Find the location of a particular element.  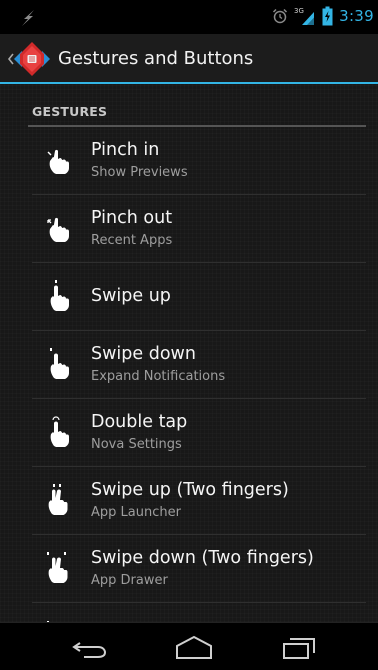

two-finger-swipe-down-icon is located at coordinates (57, 567).